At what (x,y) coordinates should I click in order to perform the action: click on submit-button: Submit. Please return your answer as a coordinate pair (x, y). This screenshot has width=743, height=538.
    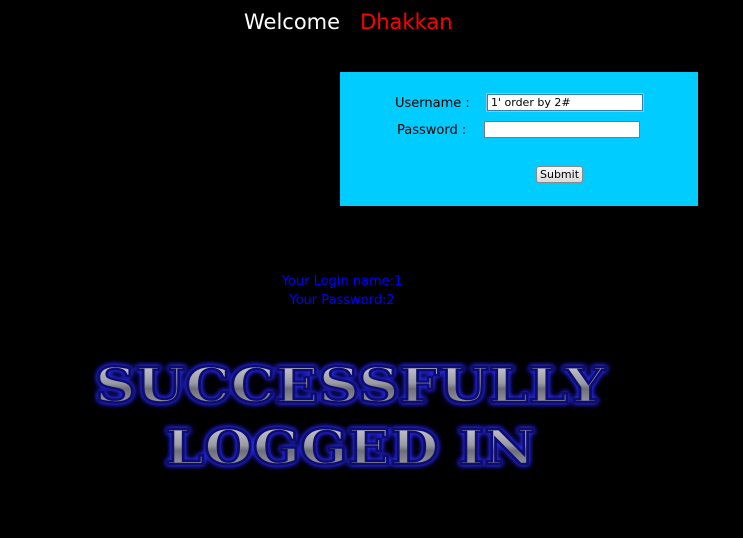
    Looking at the image, I should click on (560, 174).